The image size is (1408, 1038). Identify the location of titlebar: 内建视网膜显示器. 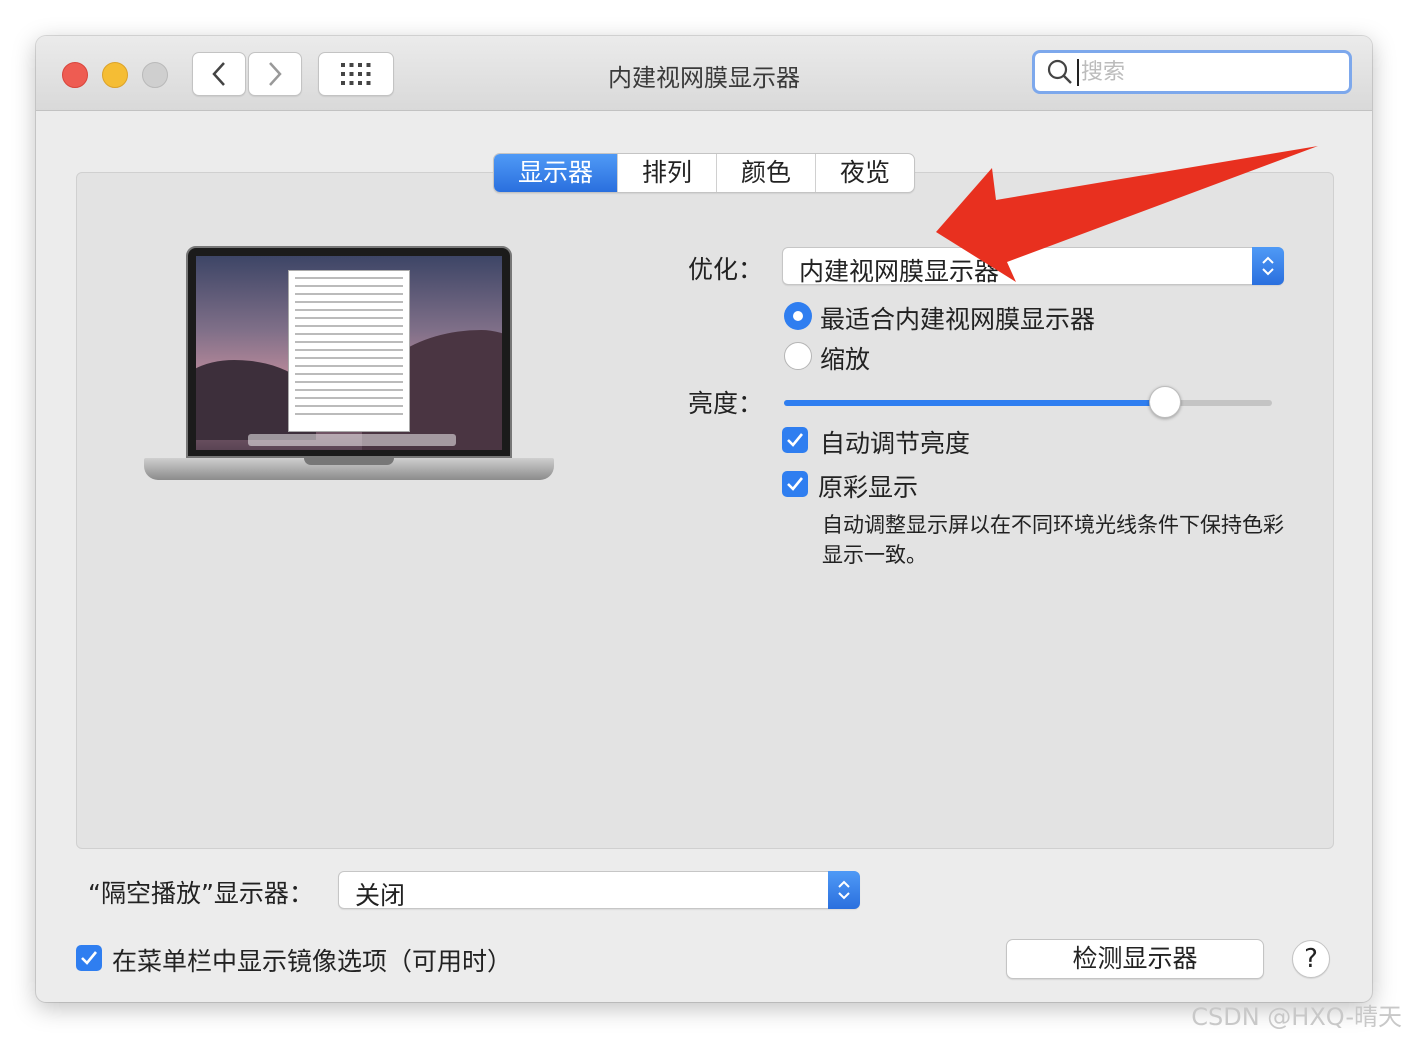
(704, 73).